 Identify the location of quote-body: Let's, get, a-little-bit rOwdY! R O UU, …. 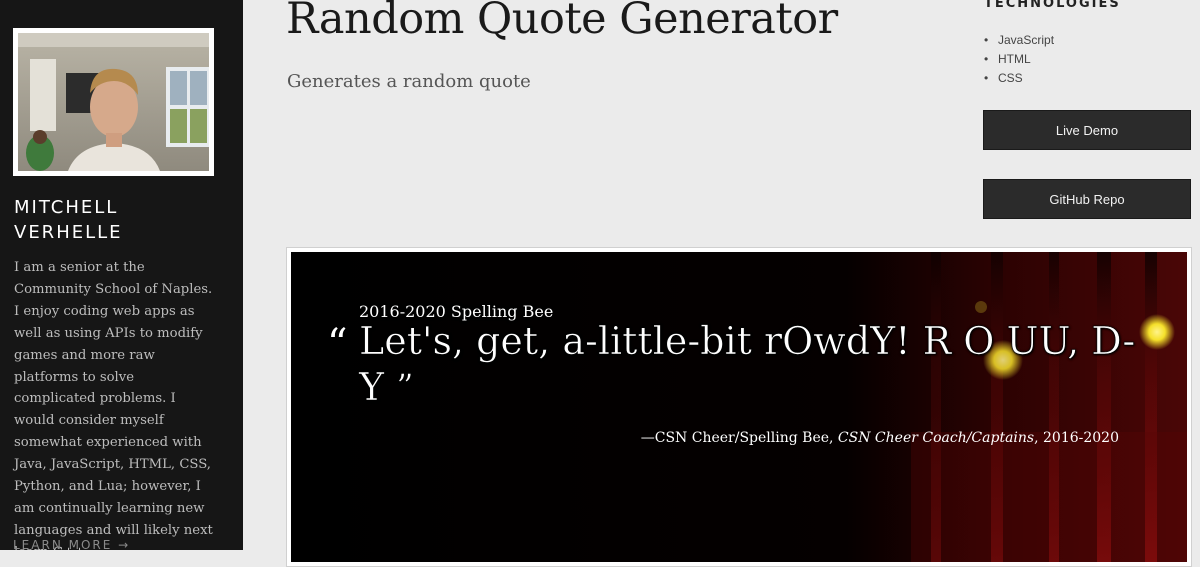
(747, 364).